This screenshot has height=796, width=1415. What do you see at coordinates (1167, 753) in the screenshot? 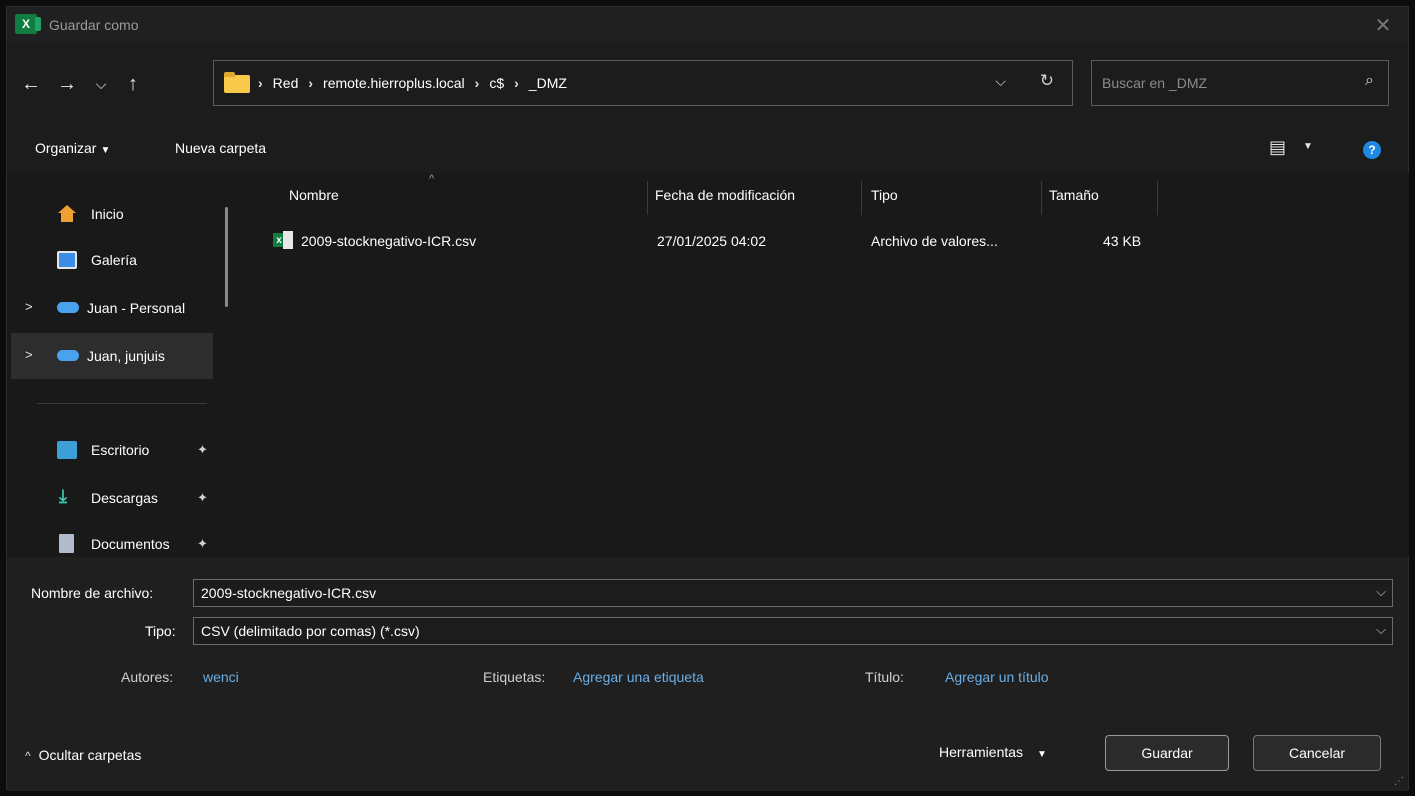
I see `save-button: Guardar` at bounding box center [1167, 753].